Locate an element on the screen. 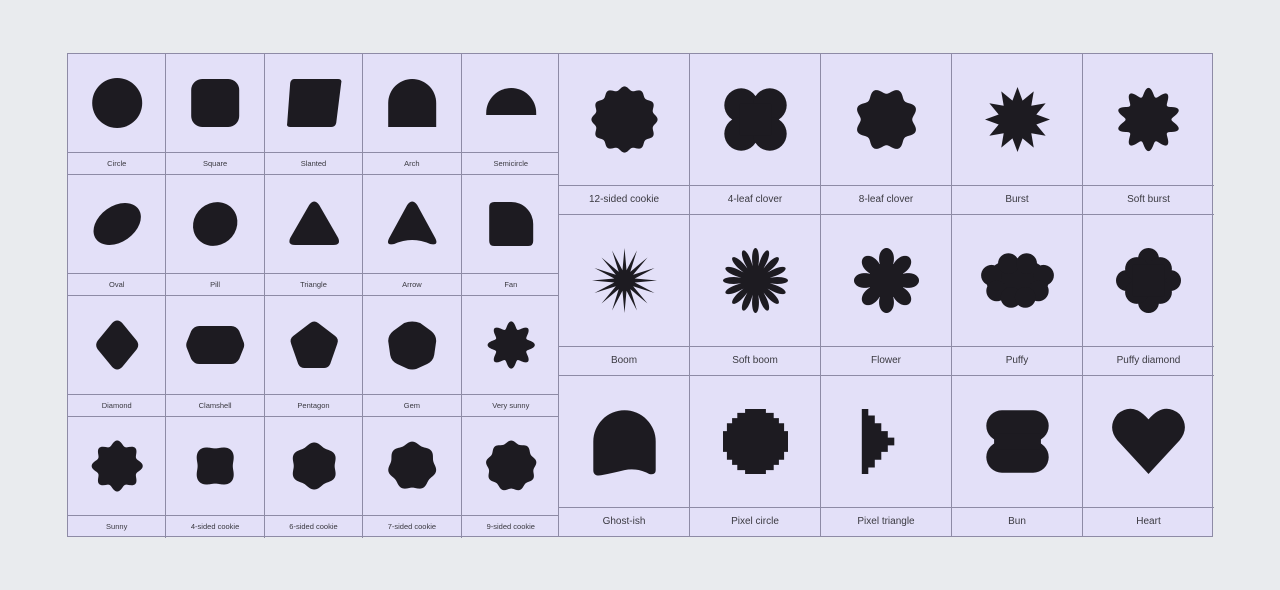 The width and height of the screenshot is (1280, 590). shape-label: Fan is located at coordinates (511, 284).